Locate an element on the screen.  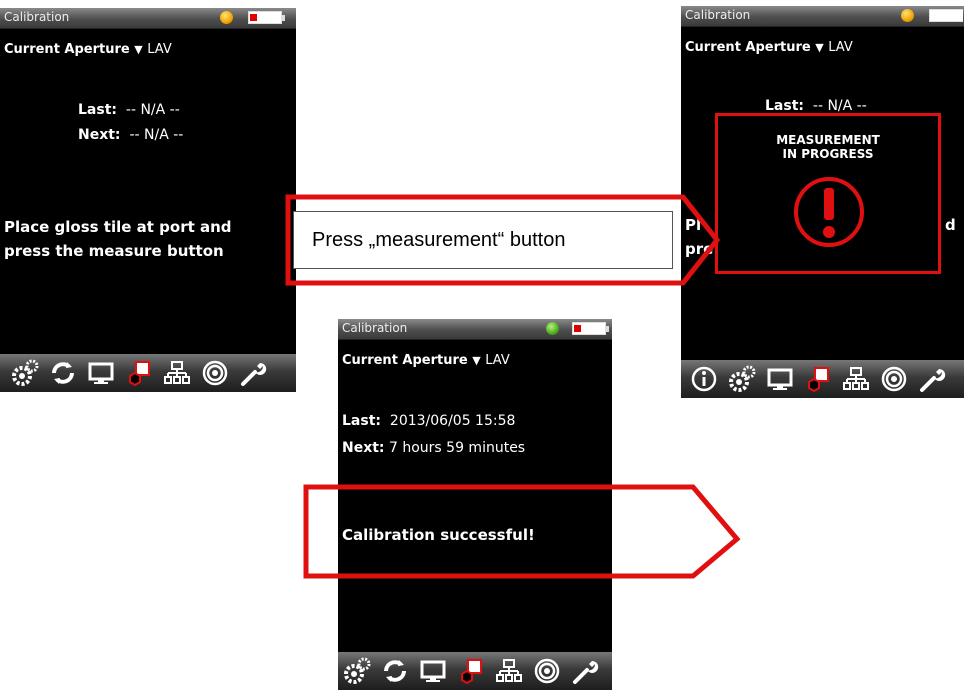
last-value: 2013/06/05 15:58 is located at coordinates (452, 421).